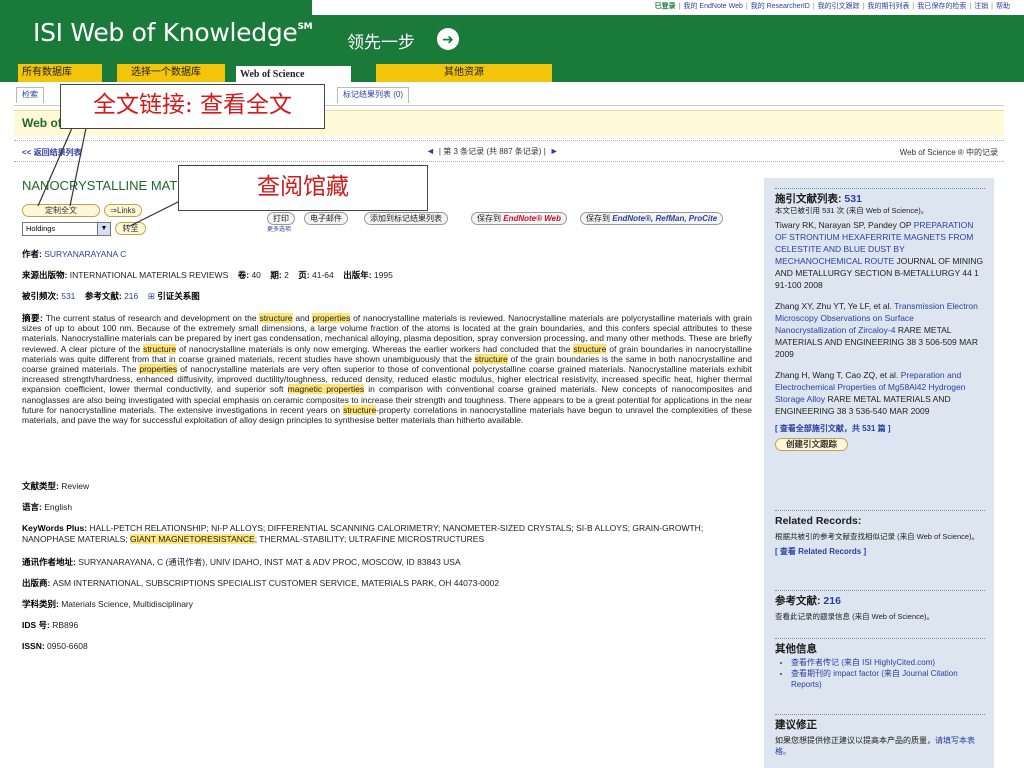 The image size is (1024, 768). What do you see at coordinates (880, 746) in the screenshot?
I see `suggest-correction-text: 如果您想提供修正建议以提高本产品的质量，请填写本表格。` at bounding box center [880, 746].